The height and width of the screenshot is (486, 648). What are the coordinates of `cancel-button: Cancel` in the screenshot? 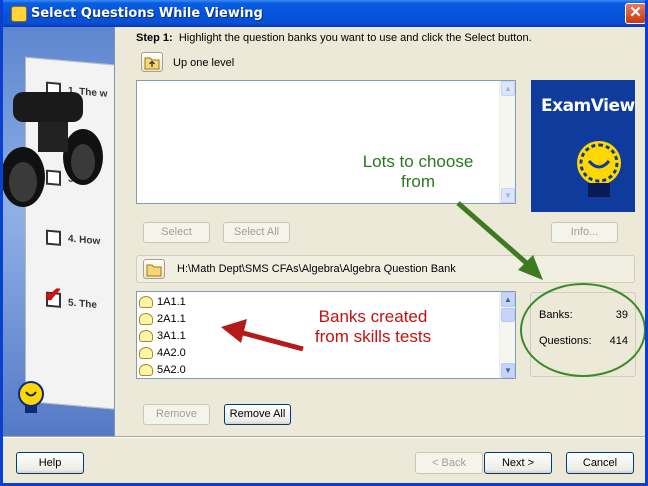 It's located at (600, 463).